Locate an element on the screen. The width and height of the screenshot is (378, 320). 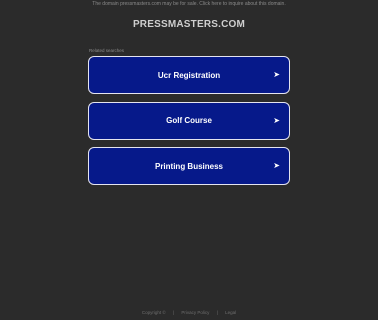
related-link-printing-business: Printing Business ➤ is located at coordinates (189, 166).